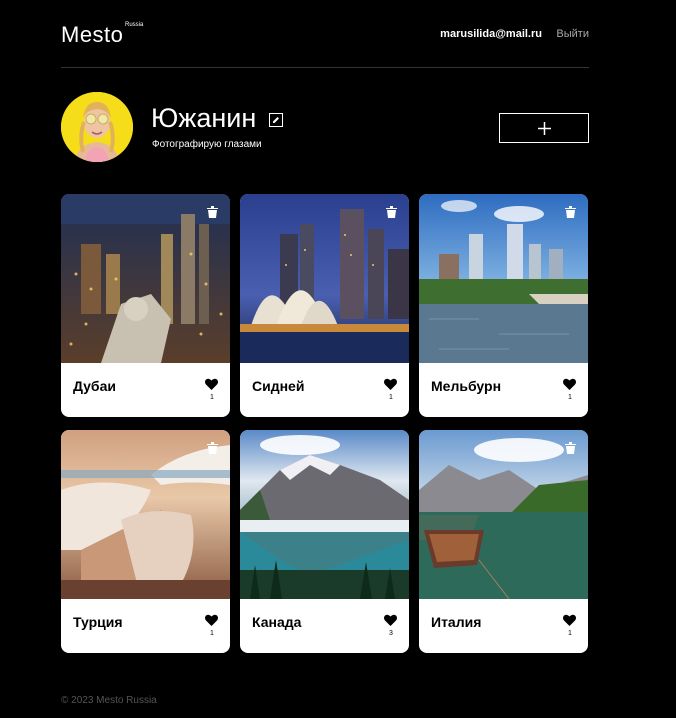  I want to click on logo: Mesto, so click(92, 35).